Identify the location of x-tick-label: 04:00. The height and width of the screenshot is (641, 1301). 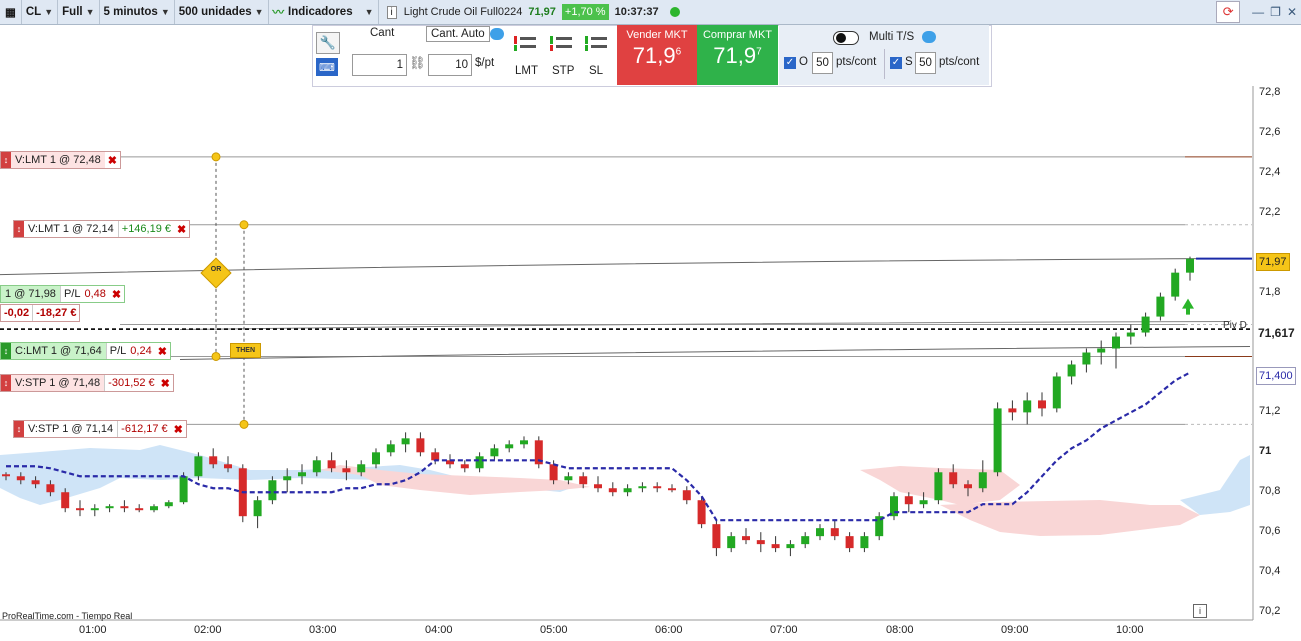
(439, 630).